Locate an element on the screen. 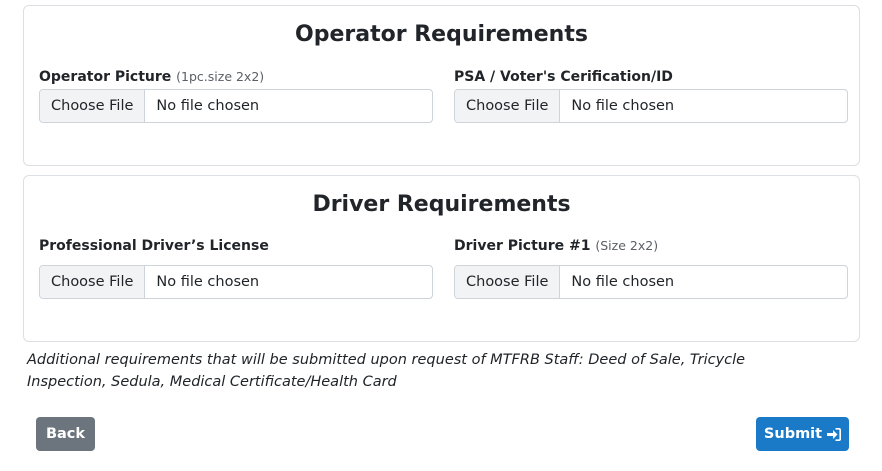 The width and height of the screenshot is (882, 471). psa-voter-id-file-input: Choose File No file chosen is located at coordinates (651, 106).